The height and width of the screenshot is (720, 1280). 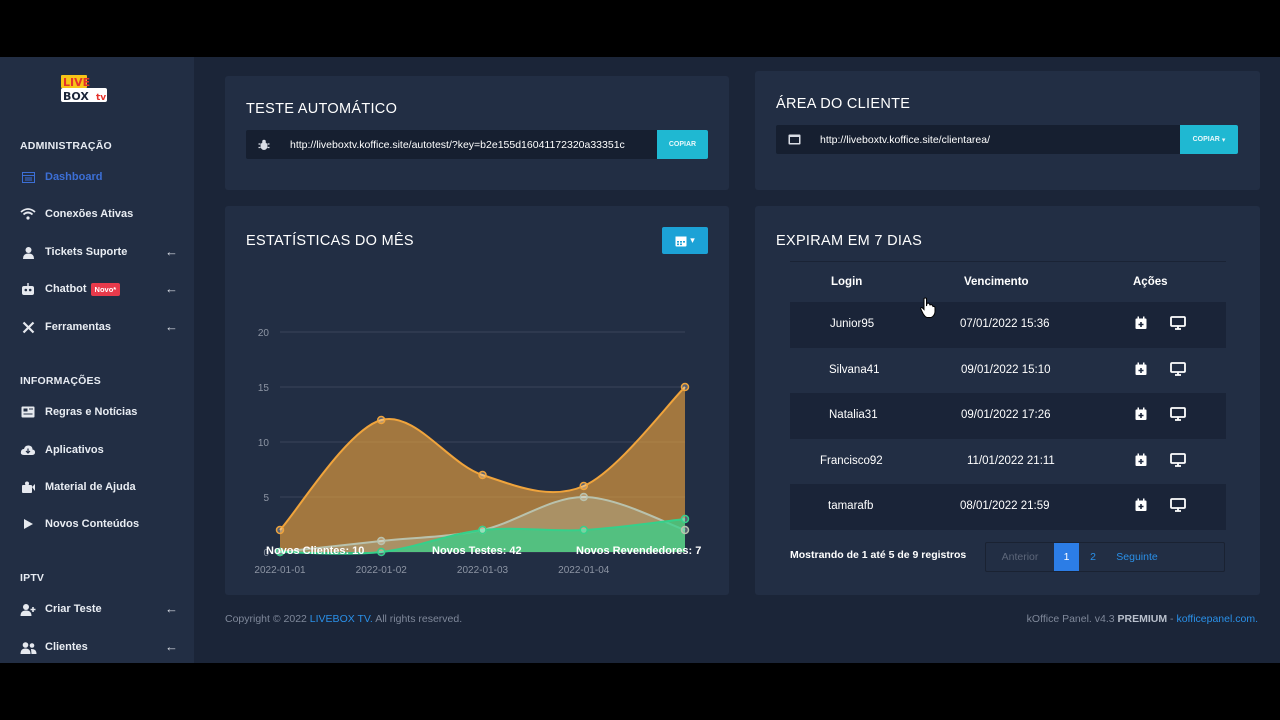 I want to click on novos-testes-stat: Novos Testes: 42, so click(x=477, y=551).